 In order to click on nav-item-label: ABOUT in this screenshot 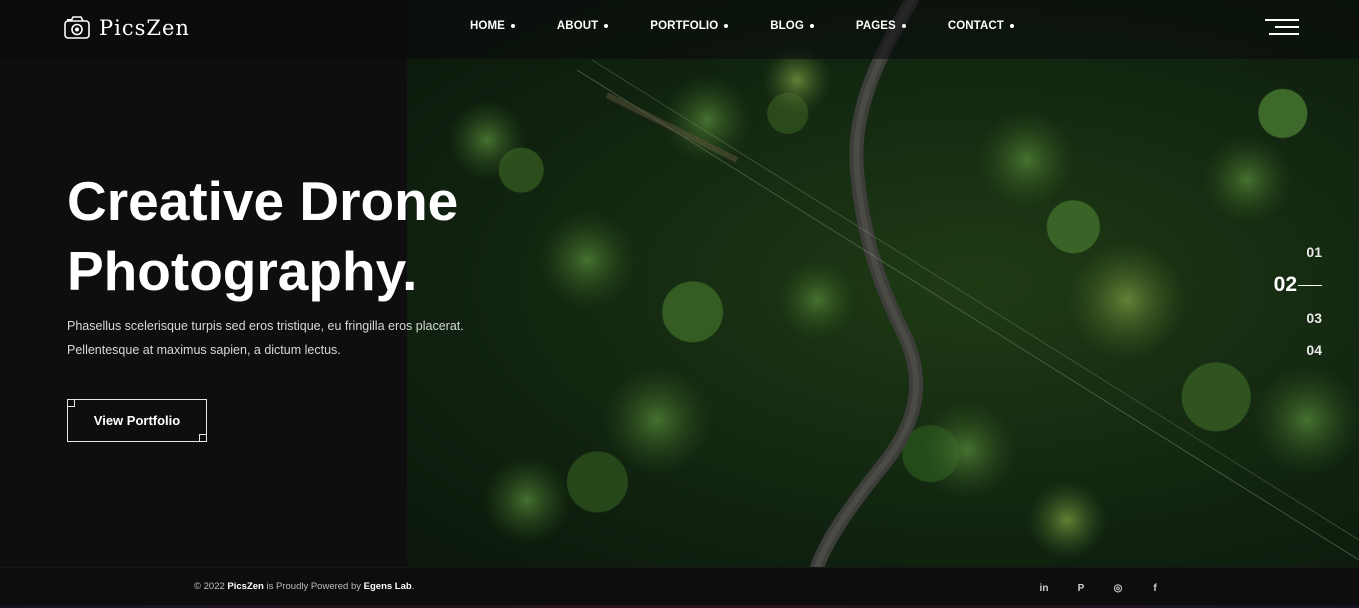, I will do `click(577, 26)`.